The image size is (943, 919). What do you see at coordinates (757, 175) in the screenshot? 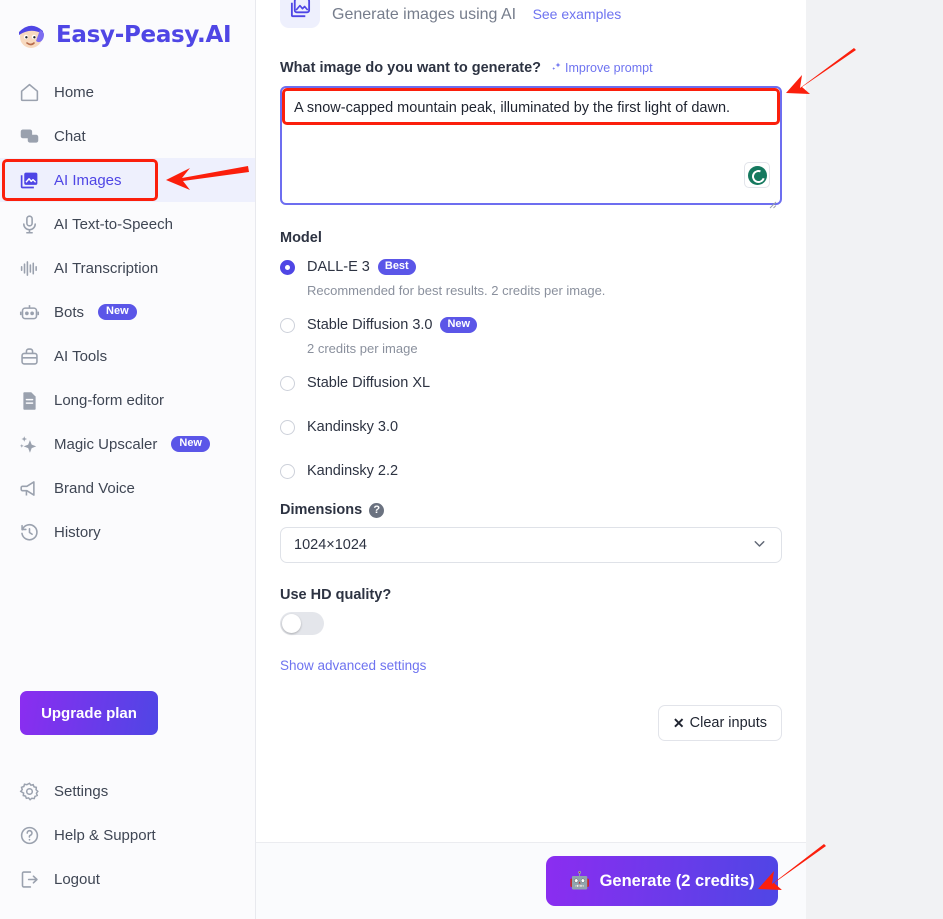
I see `grammarly-icon` at bounding box center [757, 175].